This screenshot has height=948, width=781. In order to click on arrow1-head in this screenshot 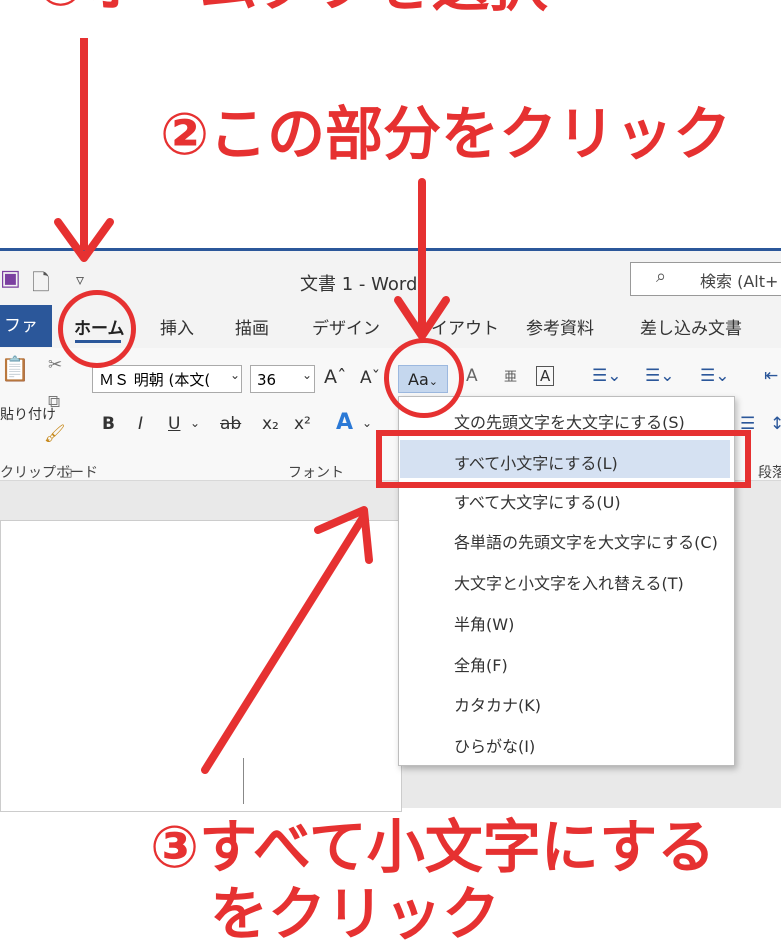, I will do `click(84, 240)`.